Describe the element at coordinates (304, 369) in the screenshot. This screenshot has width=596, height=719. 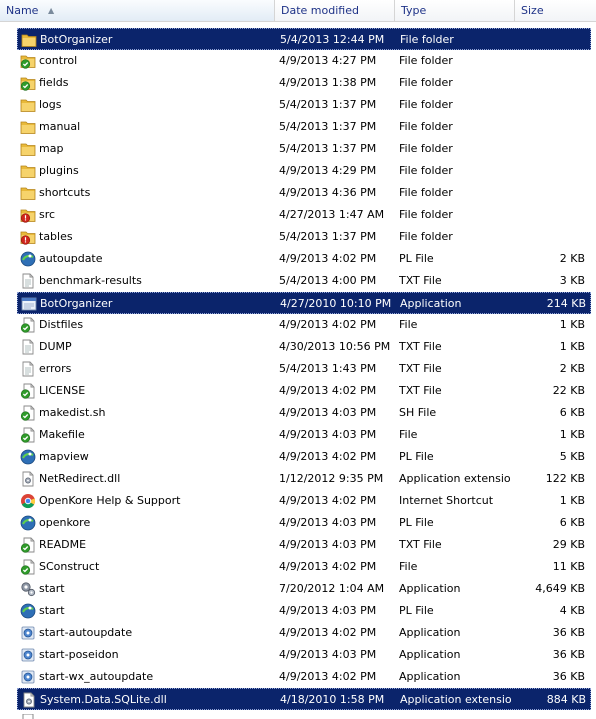
I see `file-row: errors 5/4/2013 1:43 PM TXT File 2 KB` at that location.